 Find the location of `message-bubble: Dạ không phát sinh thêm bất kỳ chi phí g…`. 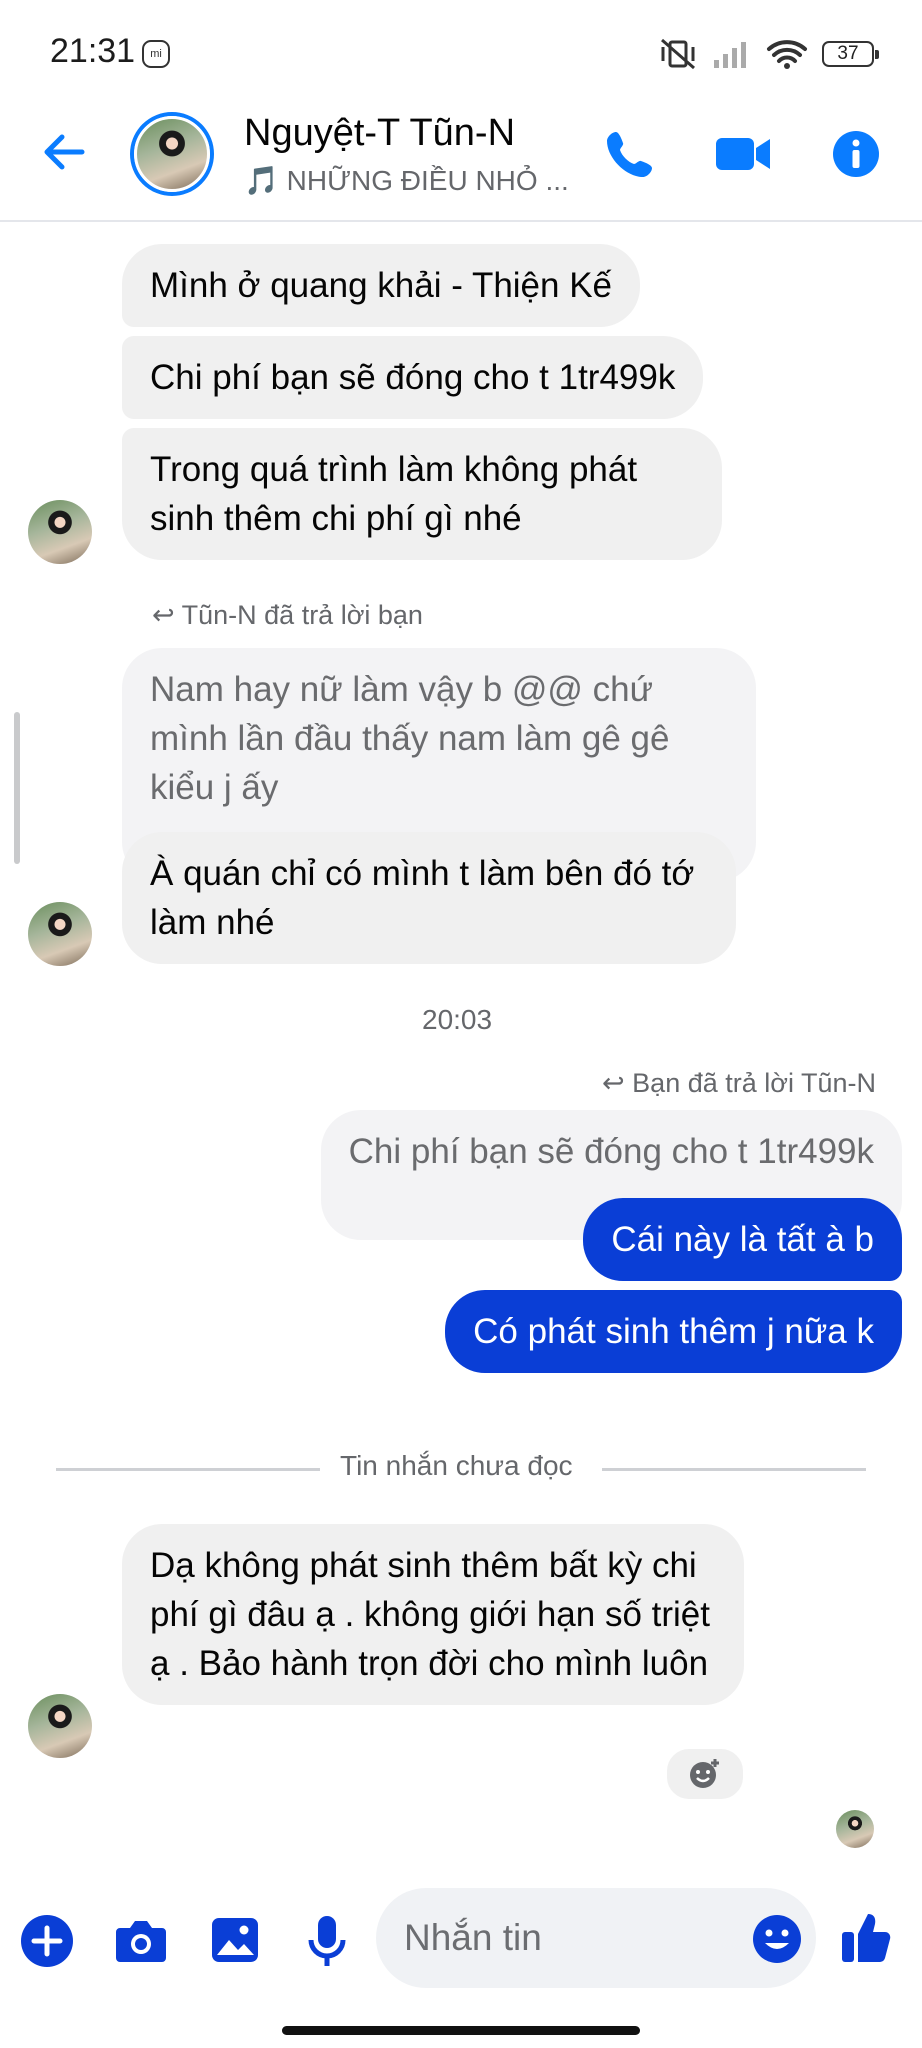

message-bubble: Dạ không phát sinh thêm bất kỳ chi phí g… is located at coordinates (433, 1614).